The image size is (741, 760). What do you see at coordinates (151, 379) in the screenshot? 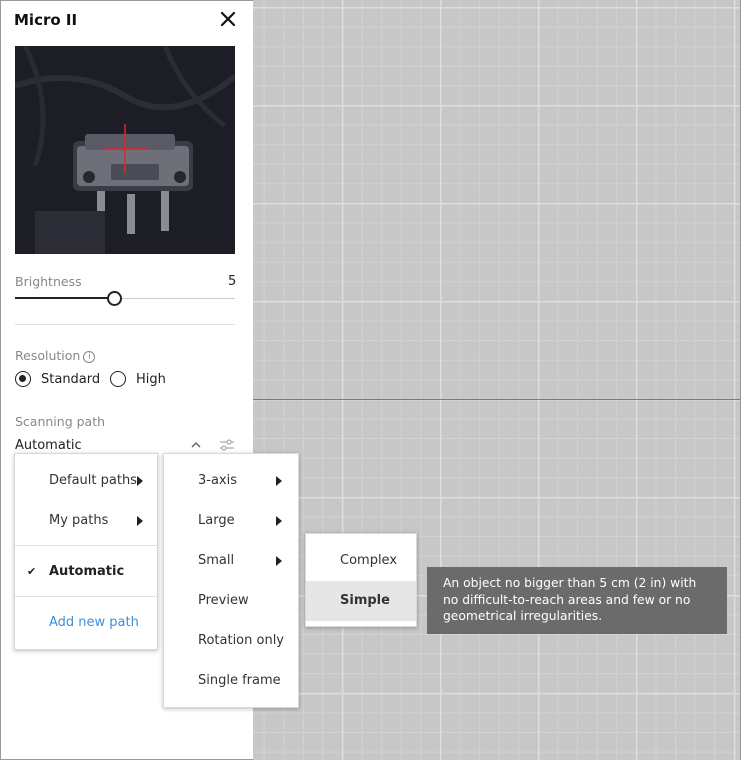
I see `resolution-high-label: High` at bounding box center [151, 379].